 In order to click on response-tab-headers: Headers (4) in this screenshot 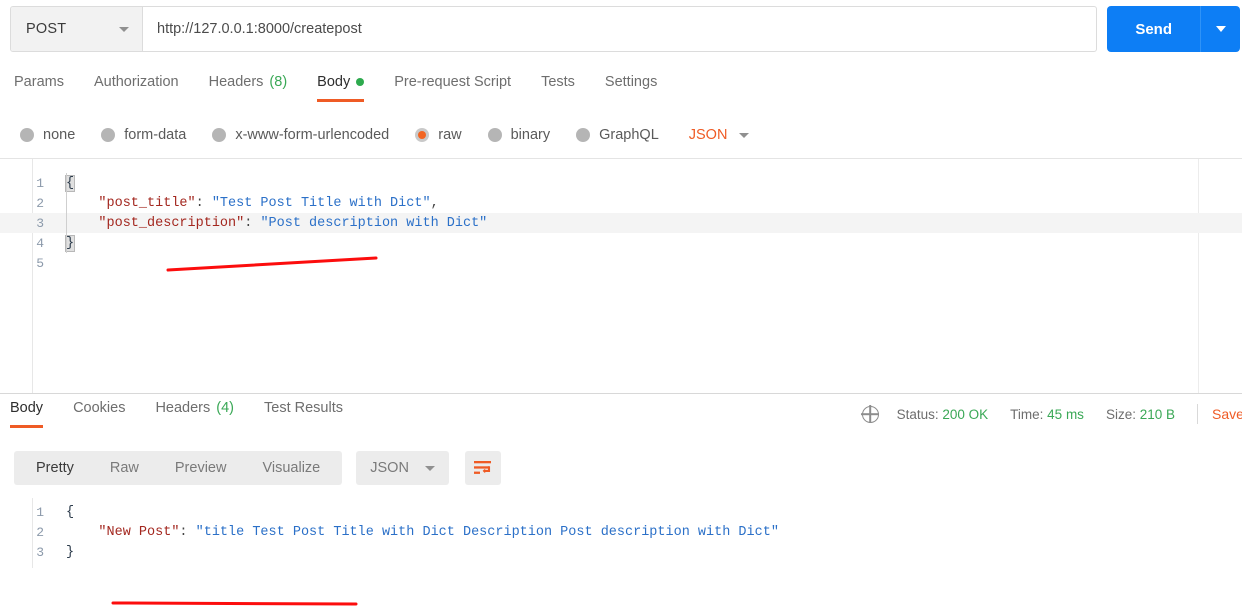, I will do `click(201, 412)`.